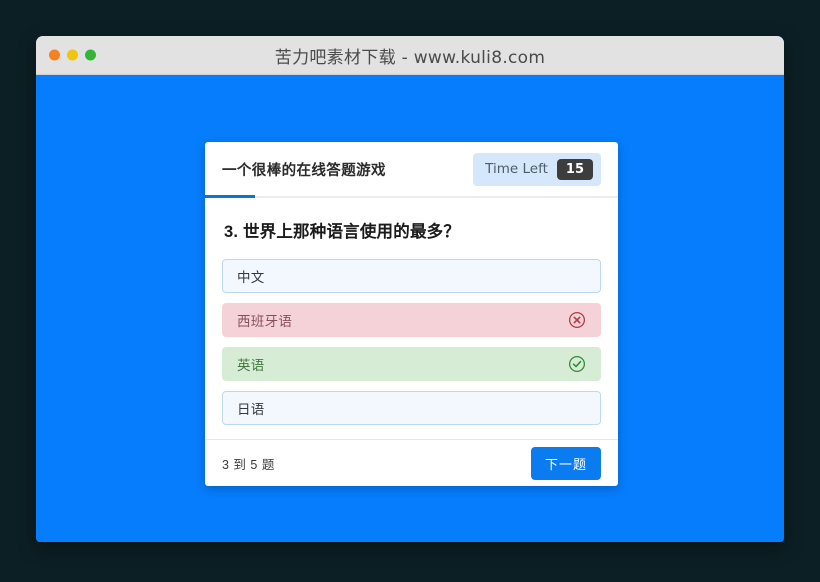  I want to click on next-question-button: 下一题, so click(565, 463).